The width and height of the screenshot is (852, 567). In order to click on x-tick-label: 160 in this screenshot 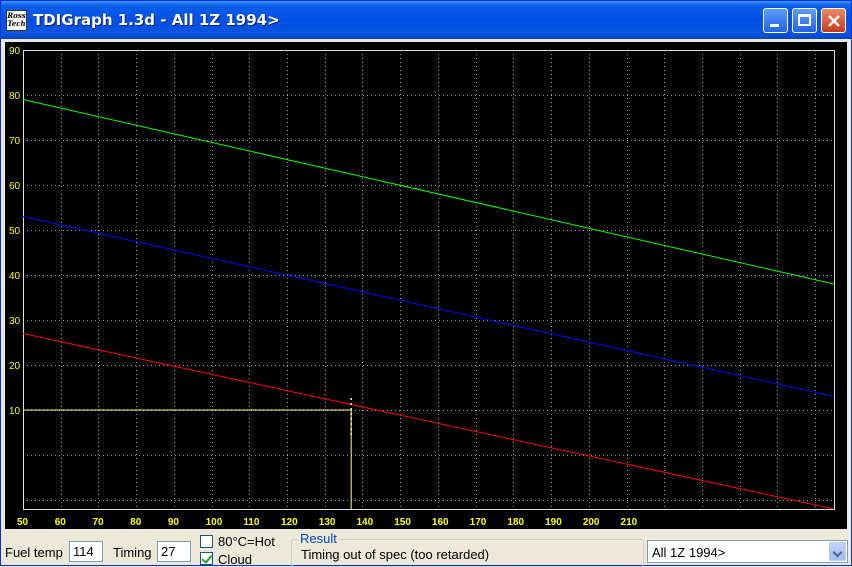, I will do `click(440, 522)`.